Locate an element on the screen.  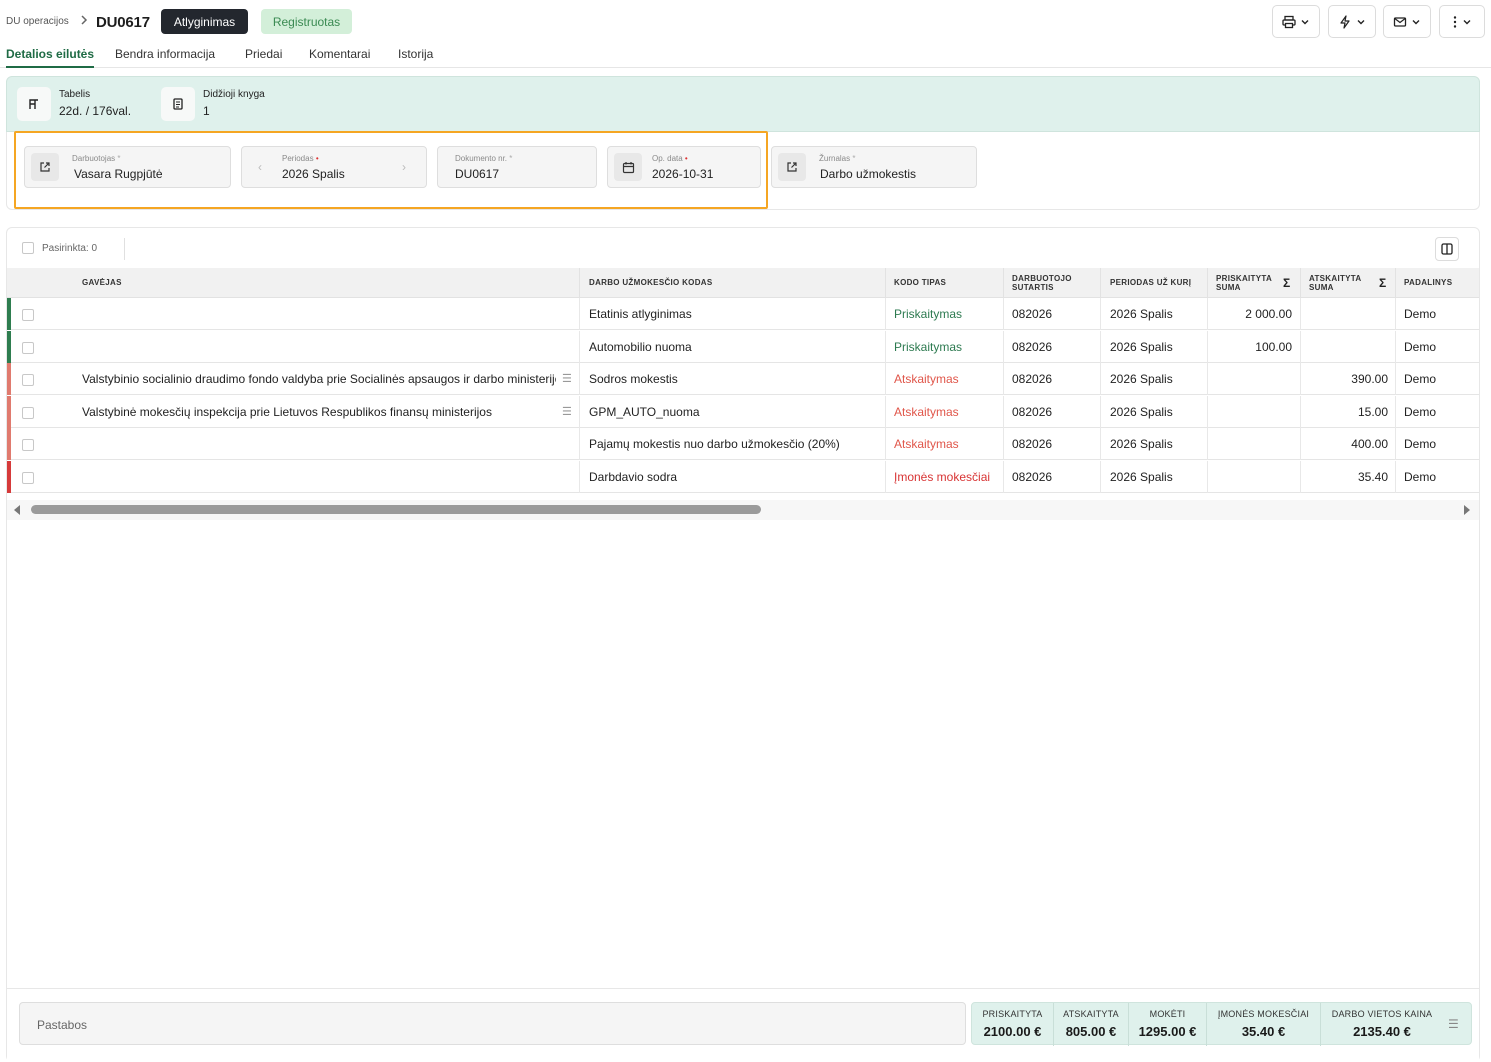
tab-komentarai: Komentarai is located at coordinates (339, 57).